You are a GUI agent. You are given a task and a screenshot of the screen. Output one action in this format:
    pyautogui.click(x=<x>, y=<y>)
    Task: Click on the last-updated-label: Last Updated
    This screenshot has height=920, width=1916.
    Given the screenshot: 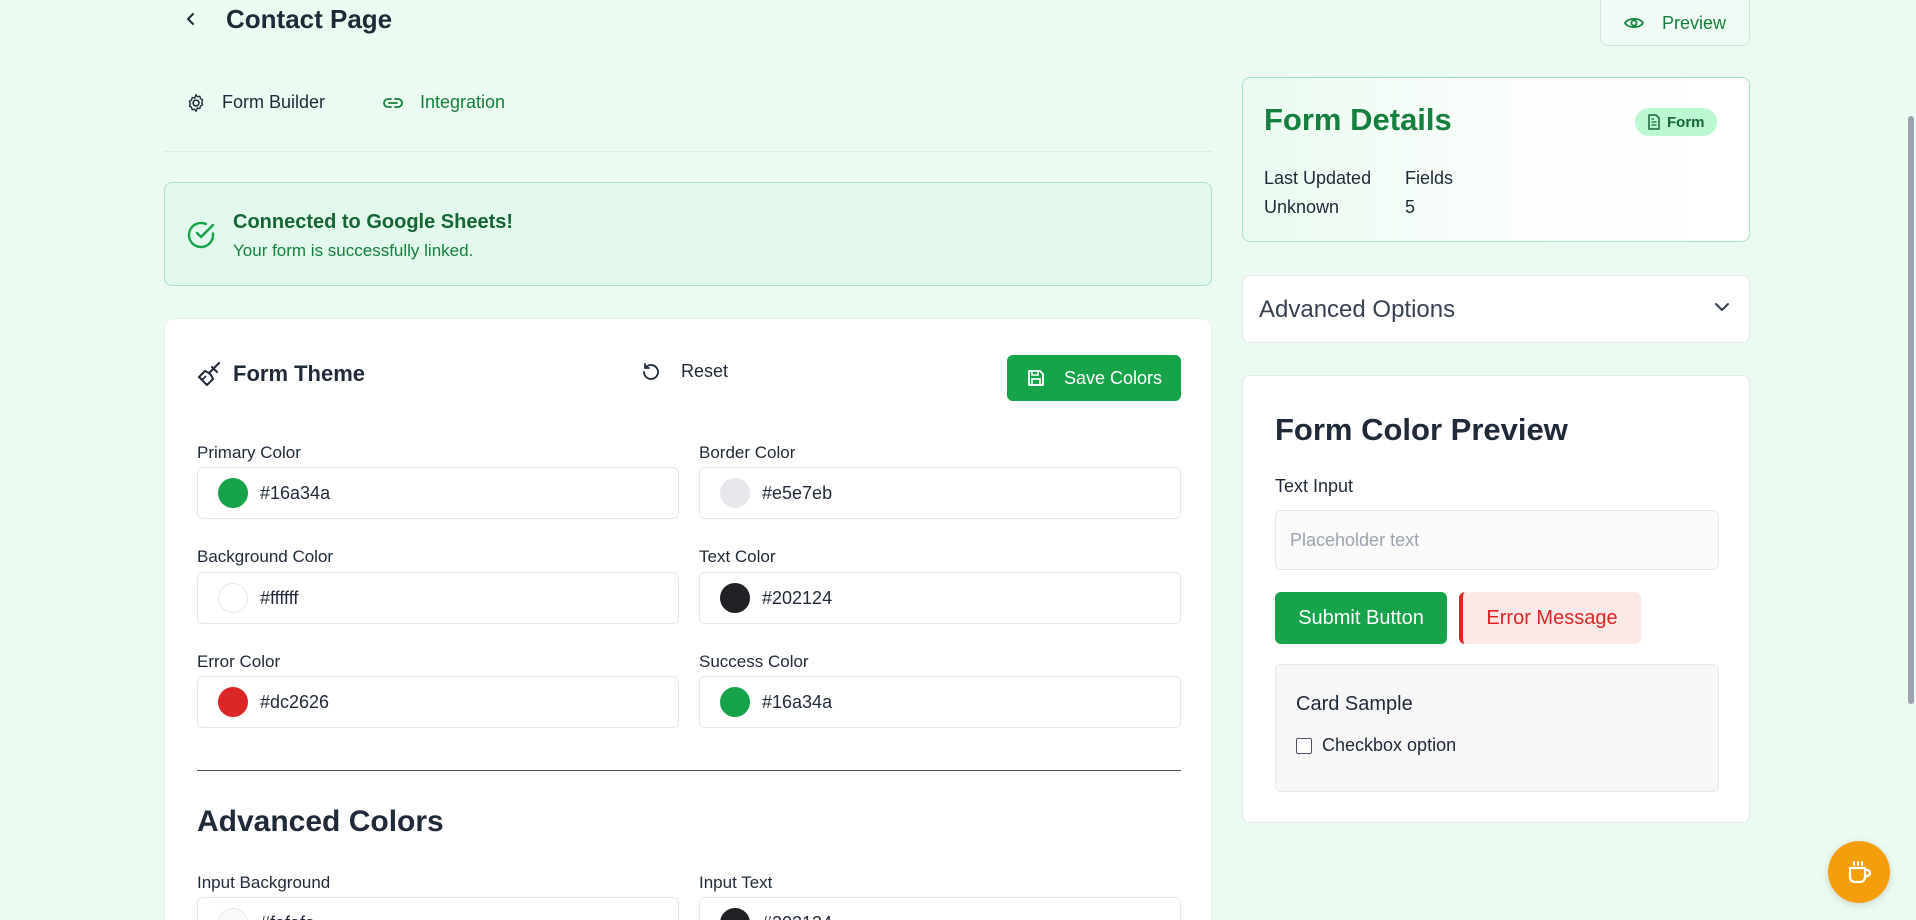 What is the action you would take?
    pyautogui.click(x=1318, y=178)
    